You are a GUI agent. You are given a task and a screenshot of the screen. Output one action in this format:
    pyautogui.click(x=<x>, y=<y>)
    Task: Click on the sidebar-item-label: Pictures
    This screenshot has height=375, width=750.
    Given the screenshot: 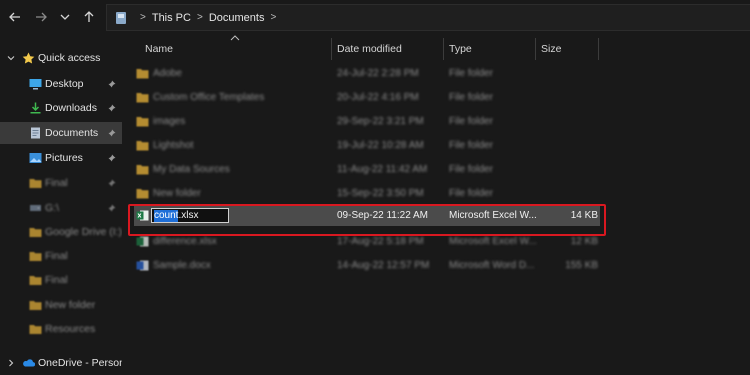 What is the action you would take?
    pyautogui.click(x=64, y=158)
    